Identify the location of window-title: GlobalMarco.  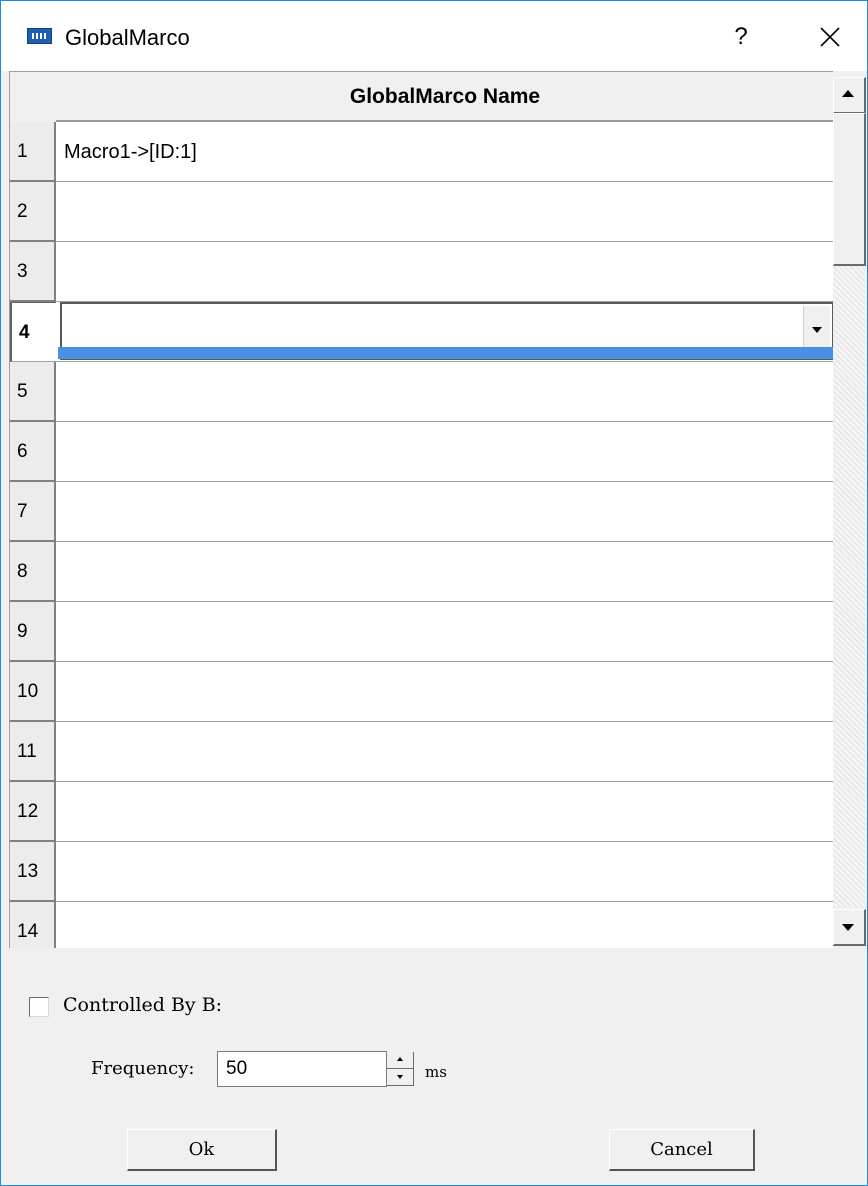
(127, 37).